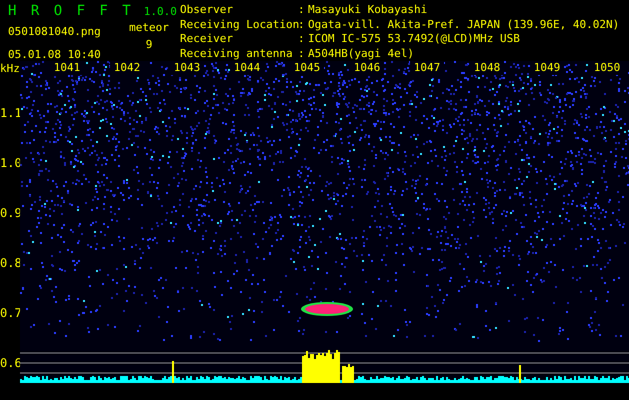  Describe the element at coordinates (367, 68) in the screenshot. I see `x-axis-label: 1046` at that location.